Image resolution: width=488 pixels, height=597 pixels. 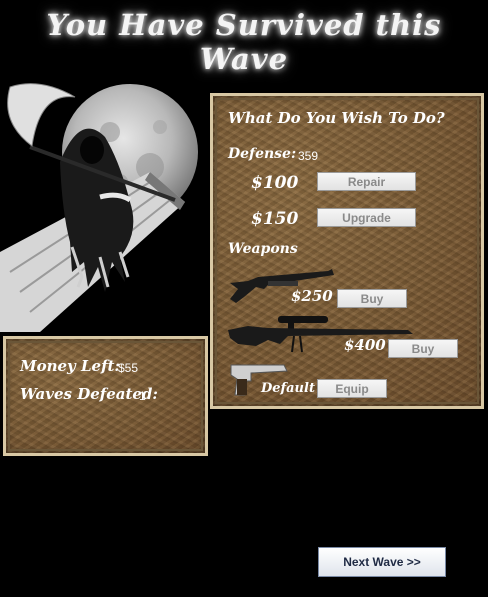 I want to click on equip-pistol-button: Equip, so click(x=352, y=388).